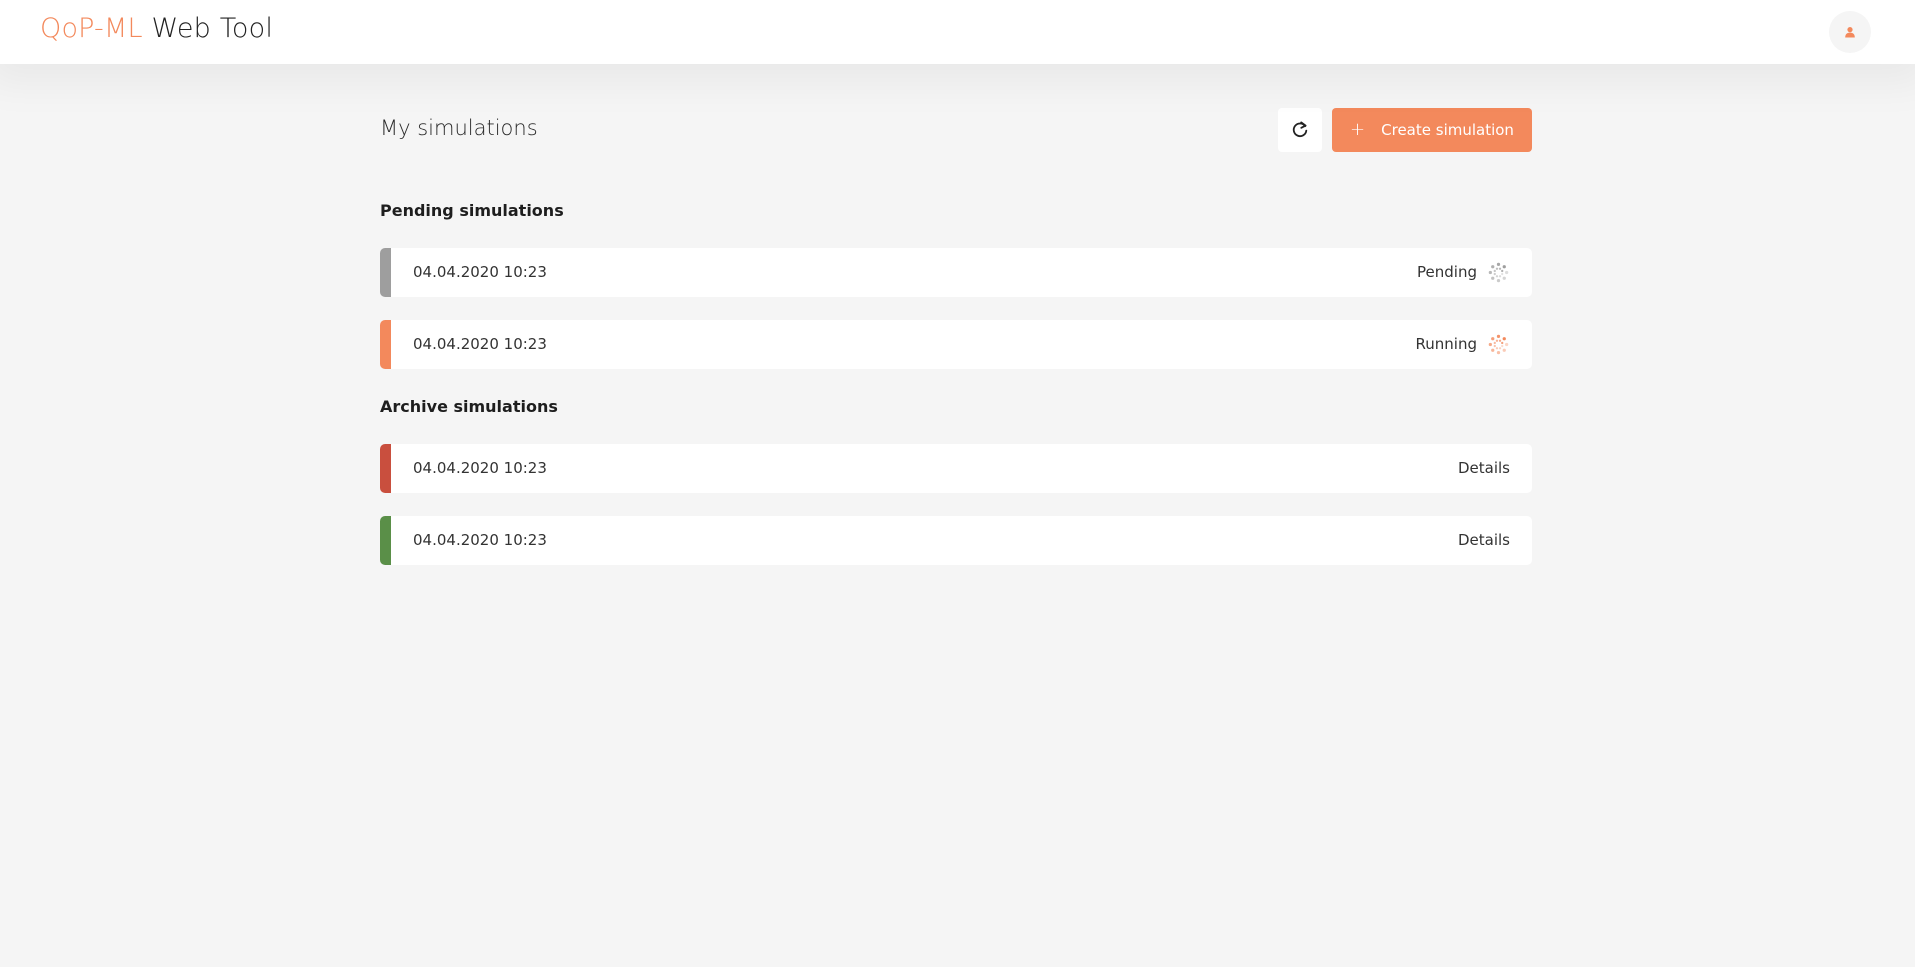 Image resolution: width=1915 pixels, height=967 pixels. I want to click on app-logo: QoP-ML Web Tool, so click(156, 28).